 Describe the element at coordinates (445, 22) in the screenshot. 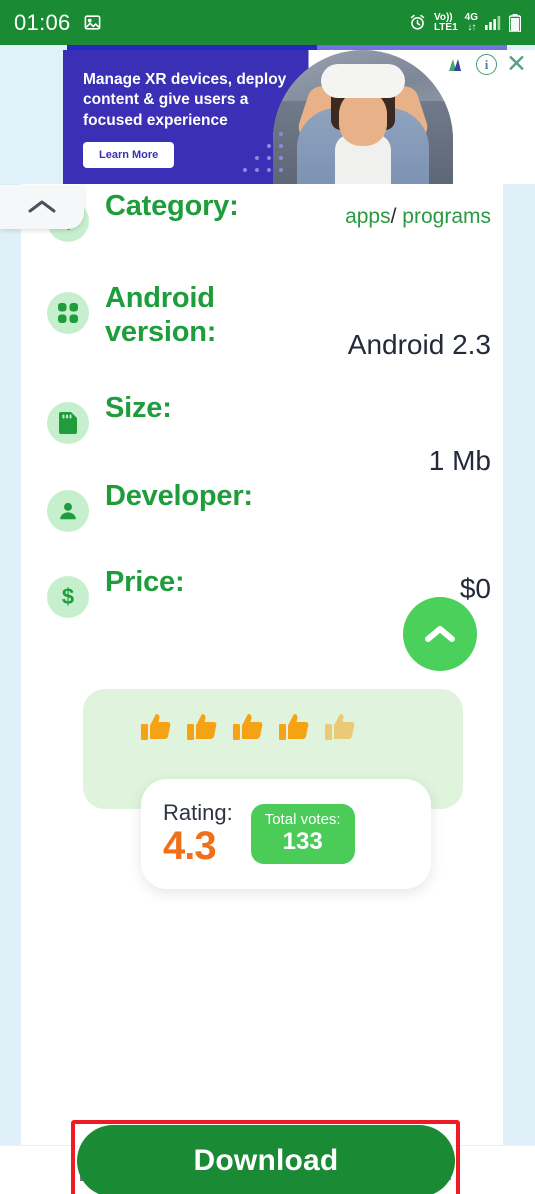

I see `volte-icon: Vo)) LTE1` at that location.